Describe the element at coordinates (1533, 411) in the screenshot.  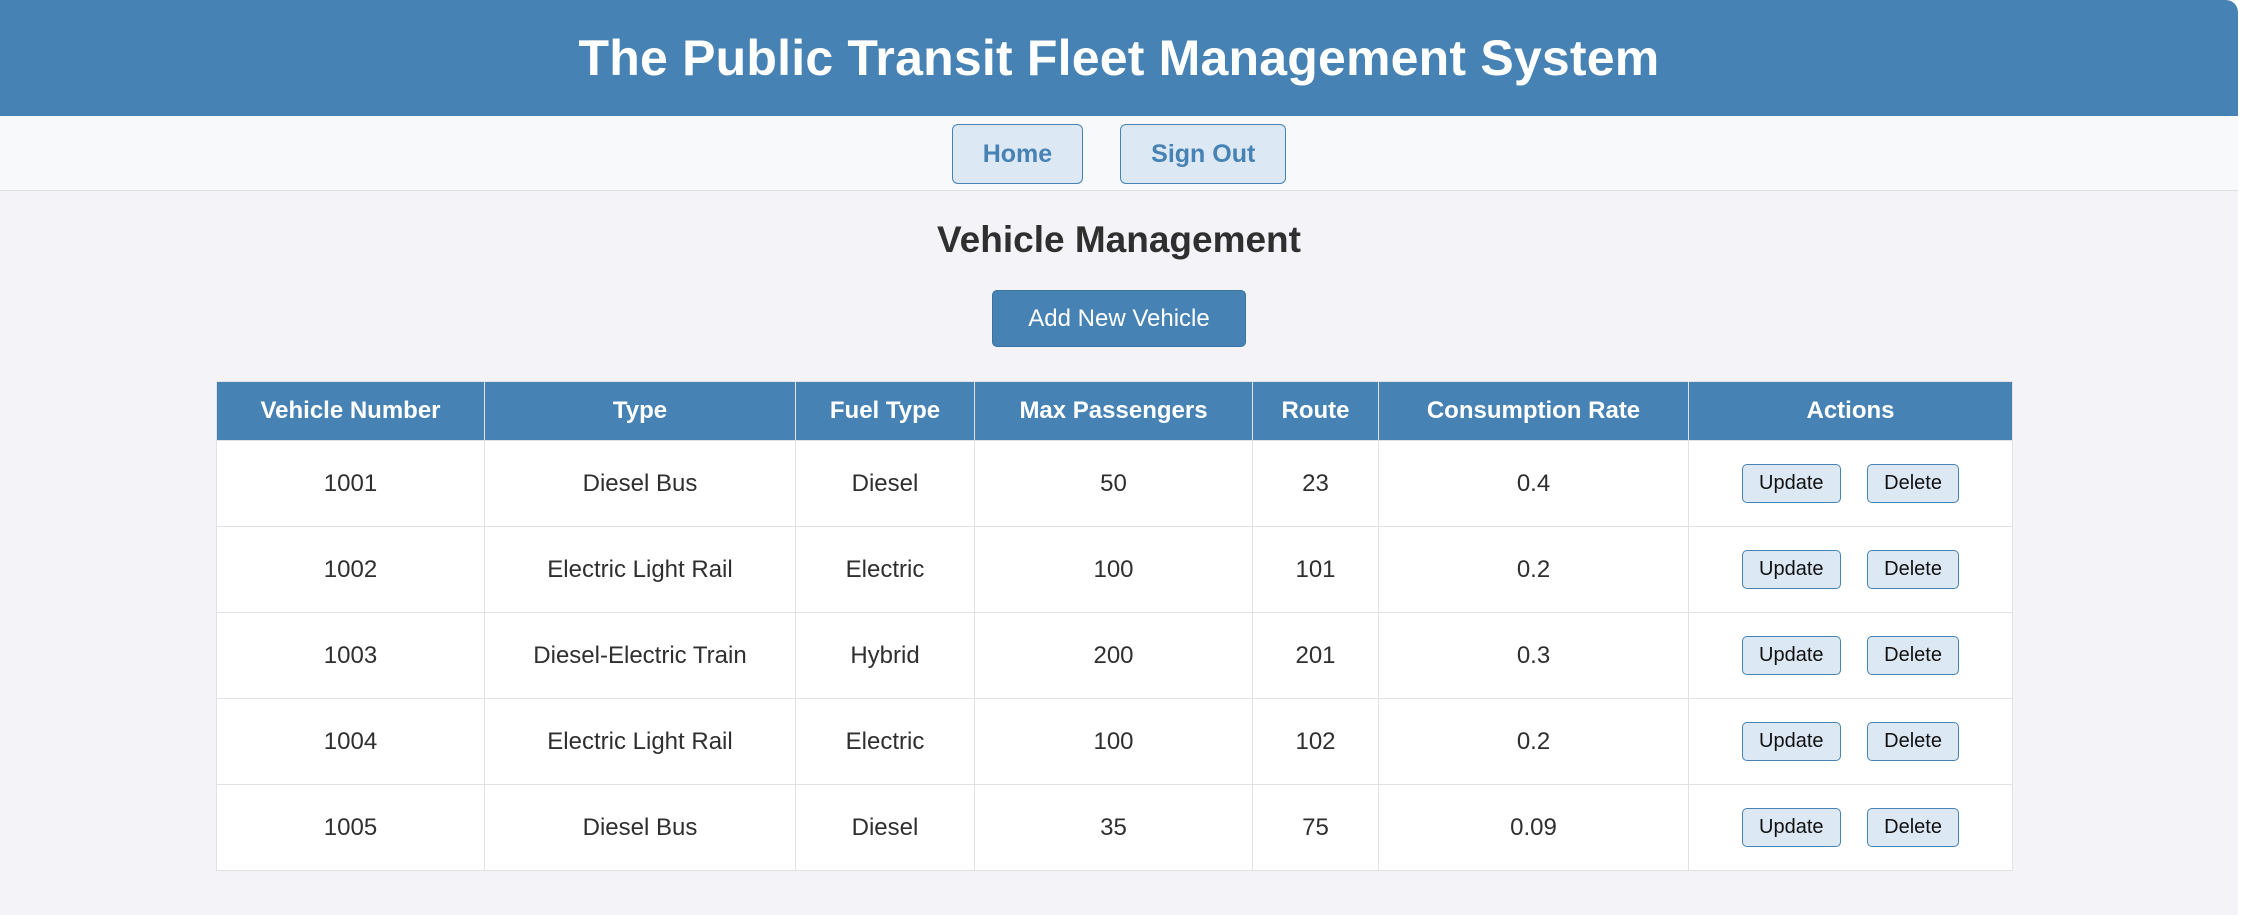
I see `column-header-consumption-rate: Consumption Rate` at that location.